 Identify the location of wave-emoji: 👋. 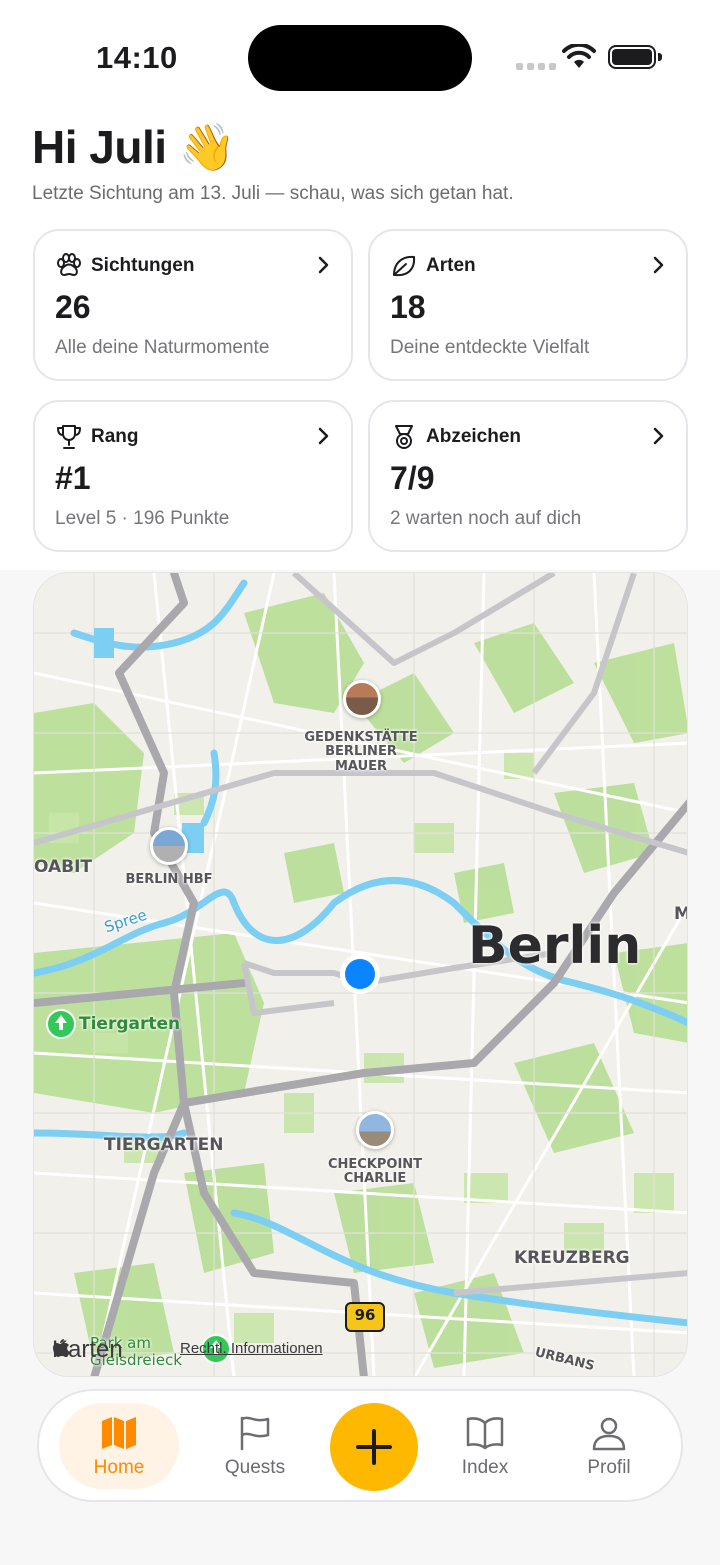
(207, 147).